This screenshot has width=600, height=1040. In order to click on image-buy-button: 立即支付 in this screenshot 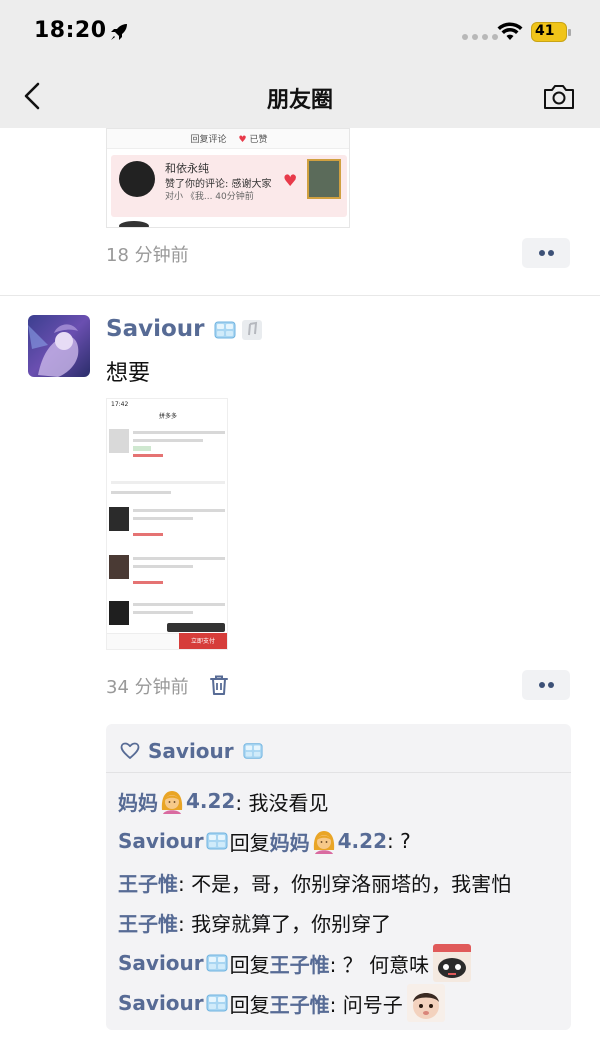, I will do `click(203, 641)`.